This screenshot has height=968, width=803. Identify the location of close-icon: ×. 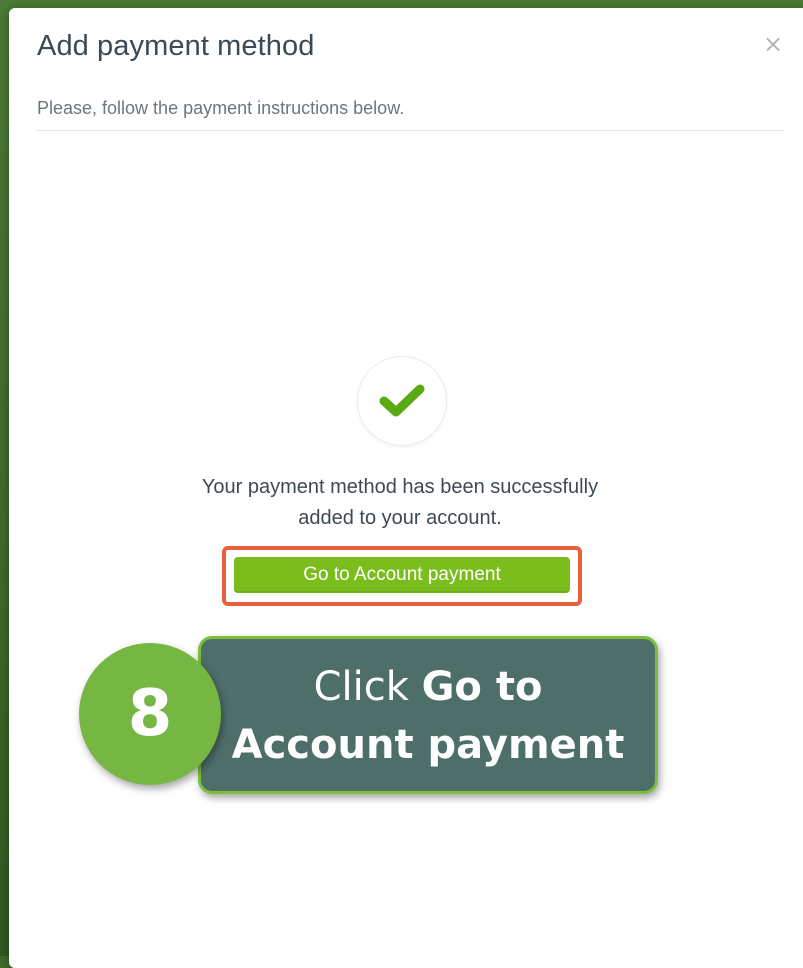
(773, 44).